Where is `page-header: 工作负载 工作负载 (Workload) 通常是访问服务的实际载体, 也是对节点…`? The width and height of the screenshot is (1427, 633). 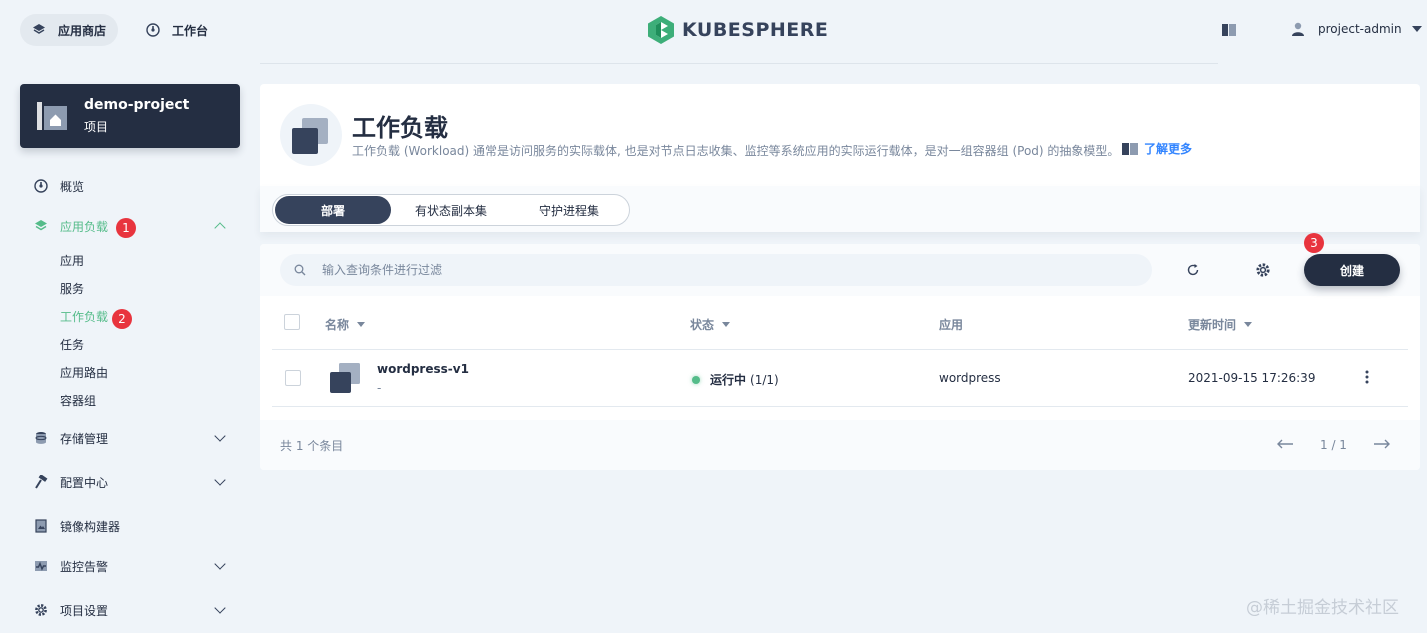 page-header: 工作负载 工作负载 (Workload) 通常是访问服务的实际载体, 也是对节点… is located at coordinates (840, 135).